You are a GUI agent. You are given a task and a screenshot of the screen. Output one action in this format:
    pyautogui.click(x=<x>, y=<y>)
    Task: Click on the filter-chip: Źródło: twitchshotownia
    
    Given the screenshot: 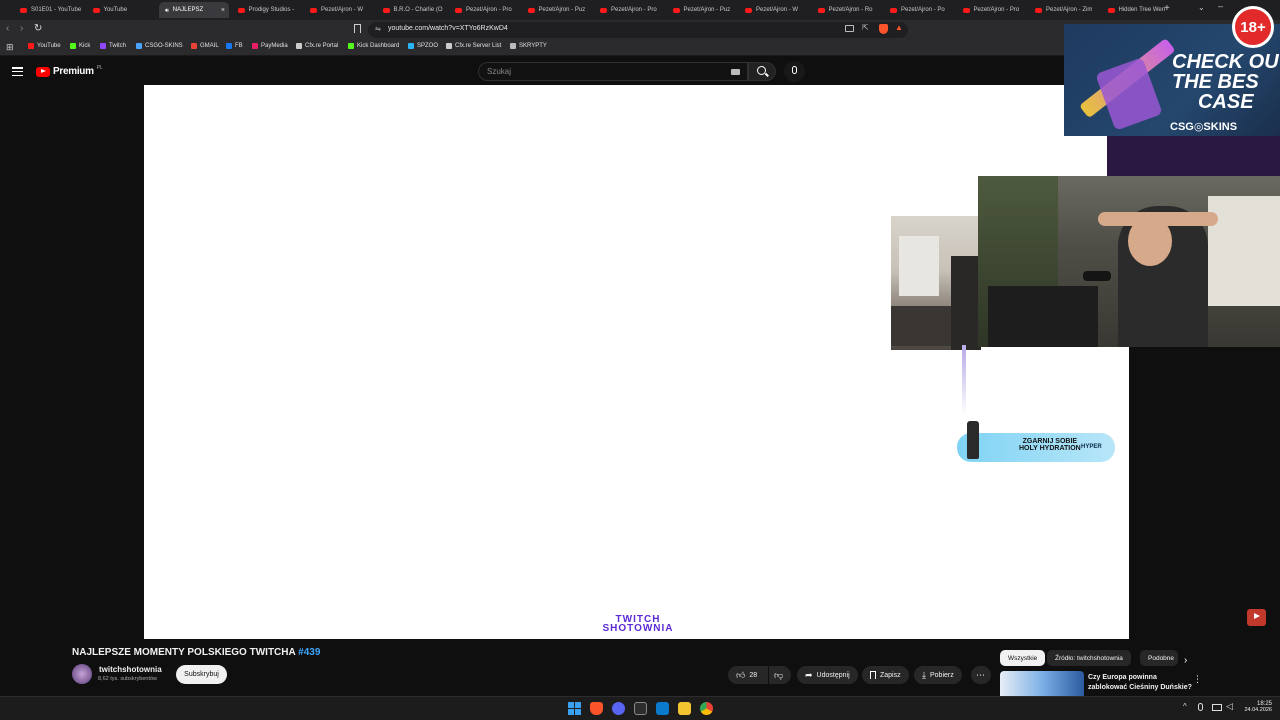 What is the action you would take?
    pyautogui.click(x=1089, y=658)
    